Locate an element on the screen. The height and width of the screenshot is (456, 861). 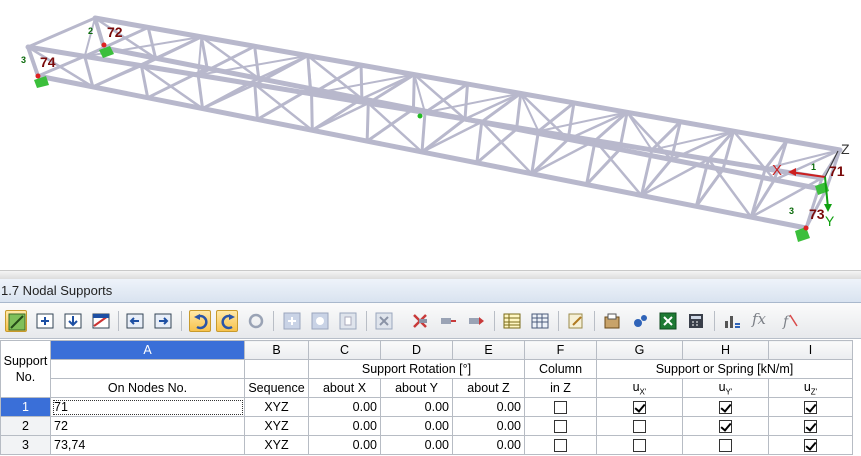
uy-header: uY' is located at coordinates (725, 388).